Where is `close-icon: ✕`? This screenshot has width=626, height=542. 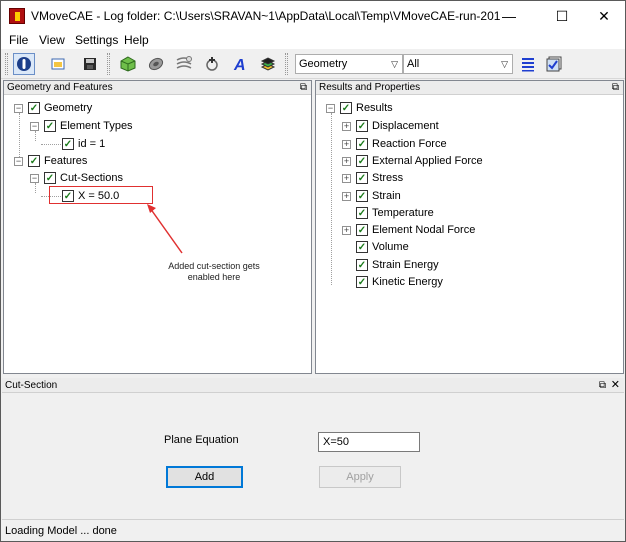 close-icon: ✕ is located at coordinates (615, 385).